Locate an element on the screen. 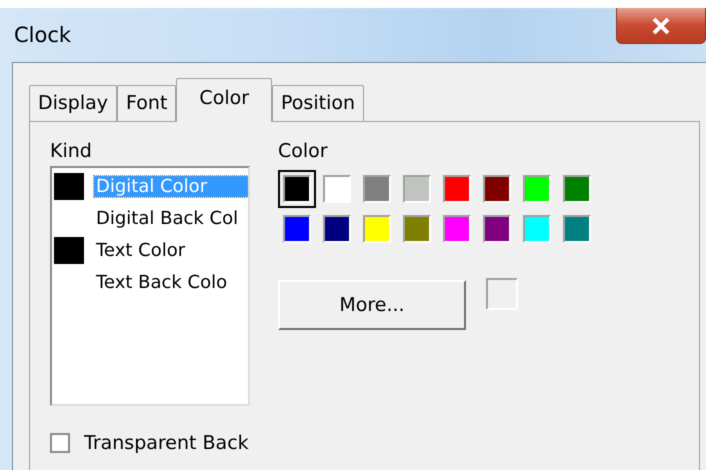 This screenshot has height=470, width=706. close-button is located at coordinates (661, 26).